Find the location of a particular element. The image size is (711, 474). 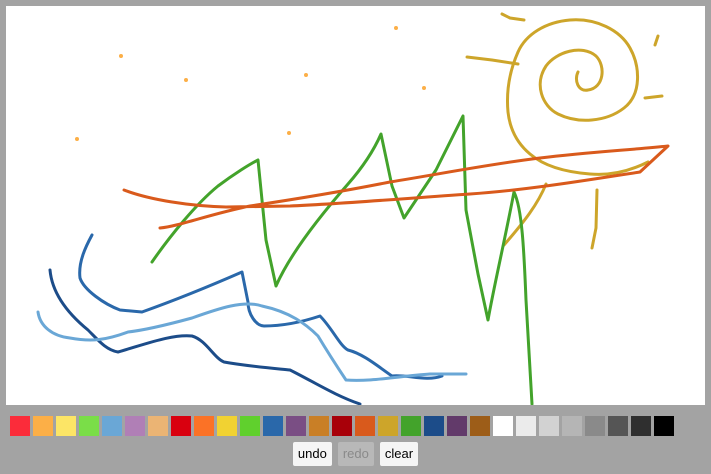

color-swatch-burnt-orange is located at coordinates (365, 426).